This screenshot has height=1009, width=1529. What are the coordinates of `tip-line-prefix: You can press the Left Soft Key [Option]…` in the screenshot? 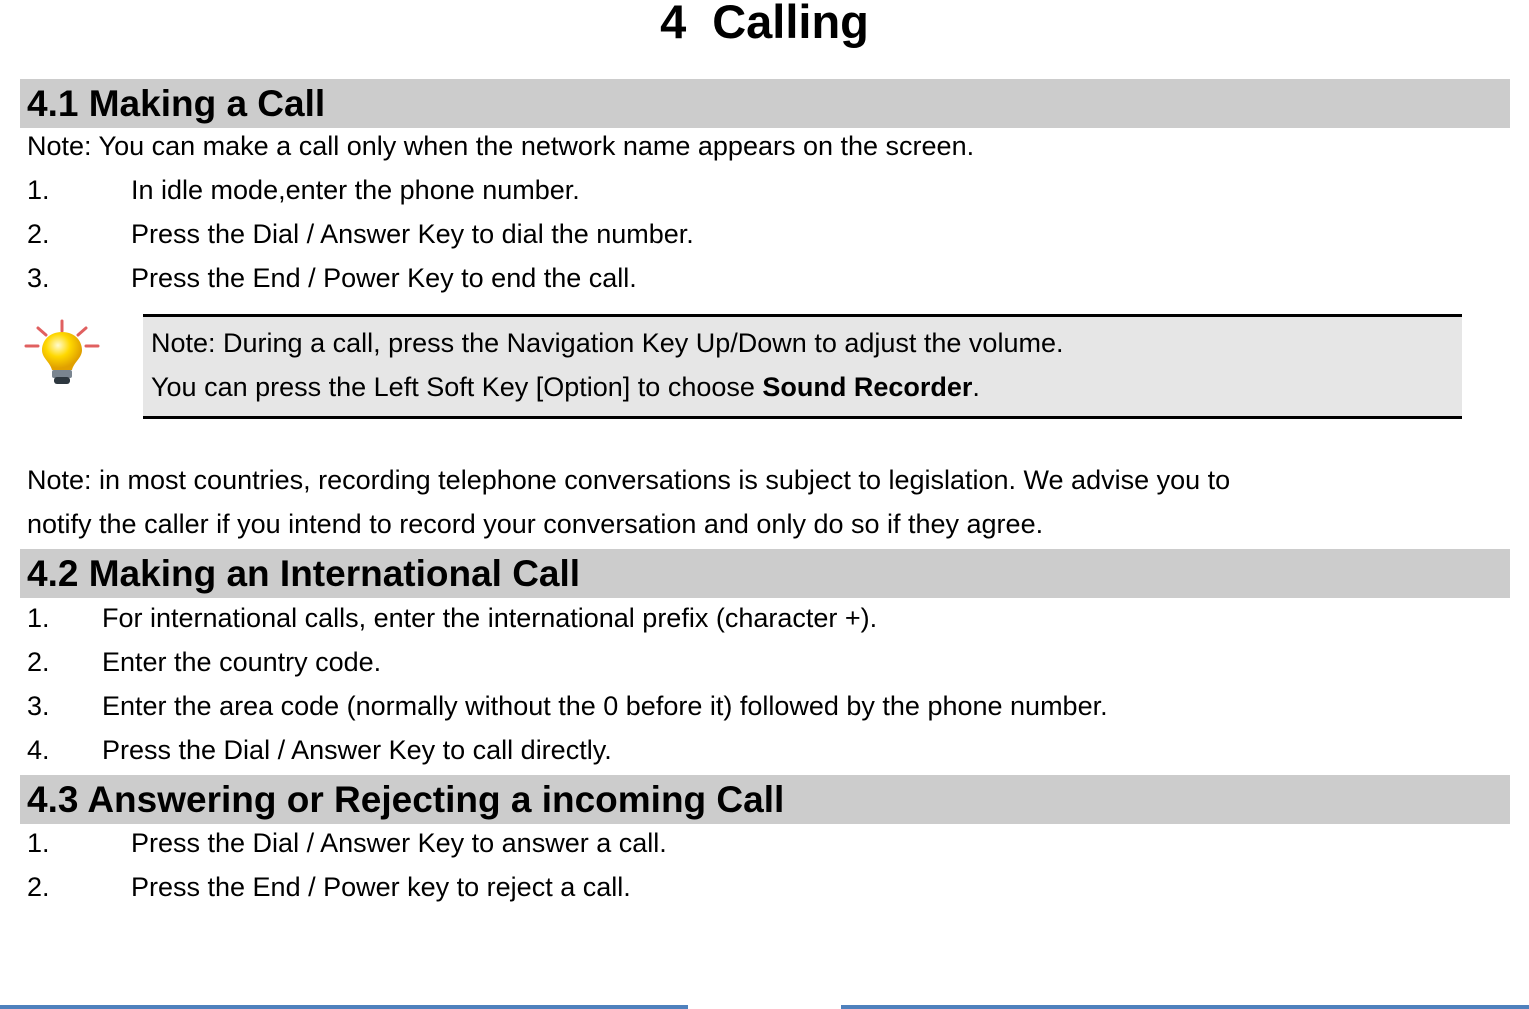 It's located at (457, 387).